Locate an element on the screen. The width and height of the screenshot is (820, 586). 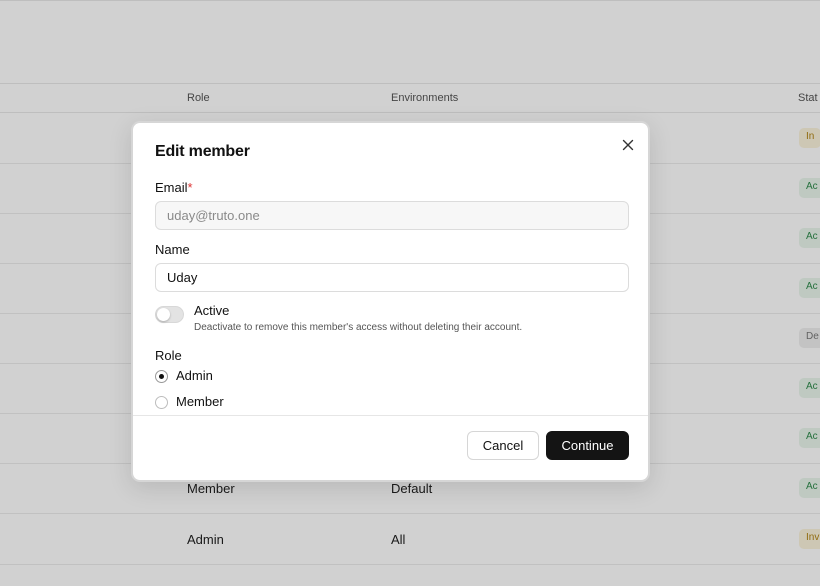
footer-divider is located at coordinates (390, 415).